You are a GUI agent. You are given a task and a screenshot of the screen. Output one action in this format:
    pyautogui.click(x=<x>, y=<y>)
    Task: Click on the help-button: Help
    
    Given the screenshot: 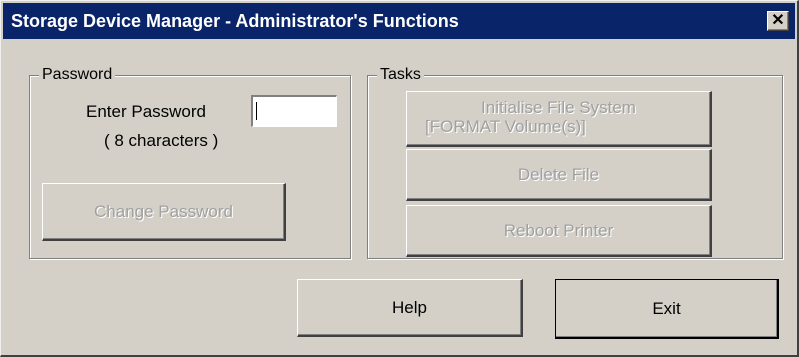 What is the action you would take?
    pyautogui.click(x=410, y=308)
    